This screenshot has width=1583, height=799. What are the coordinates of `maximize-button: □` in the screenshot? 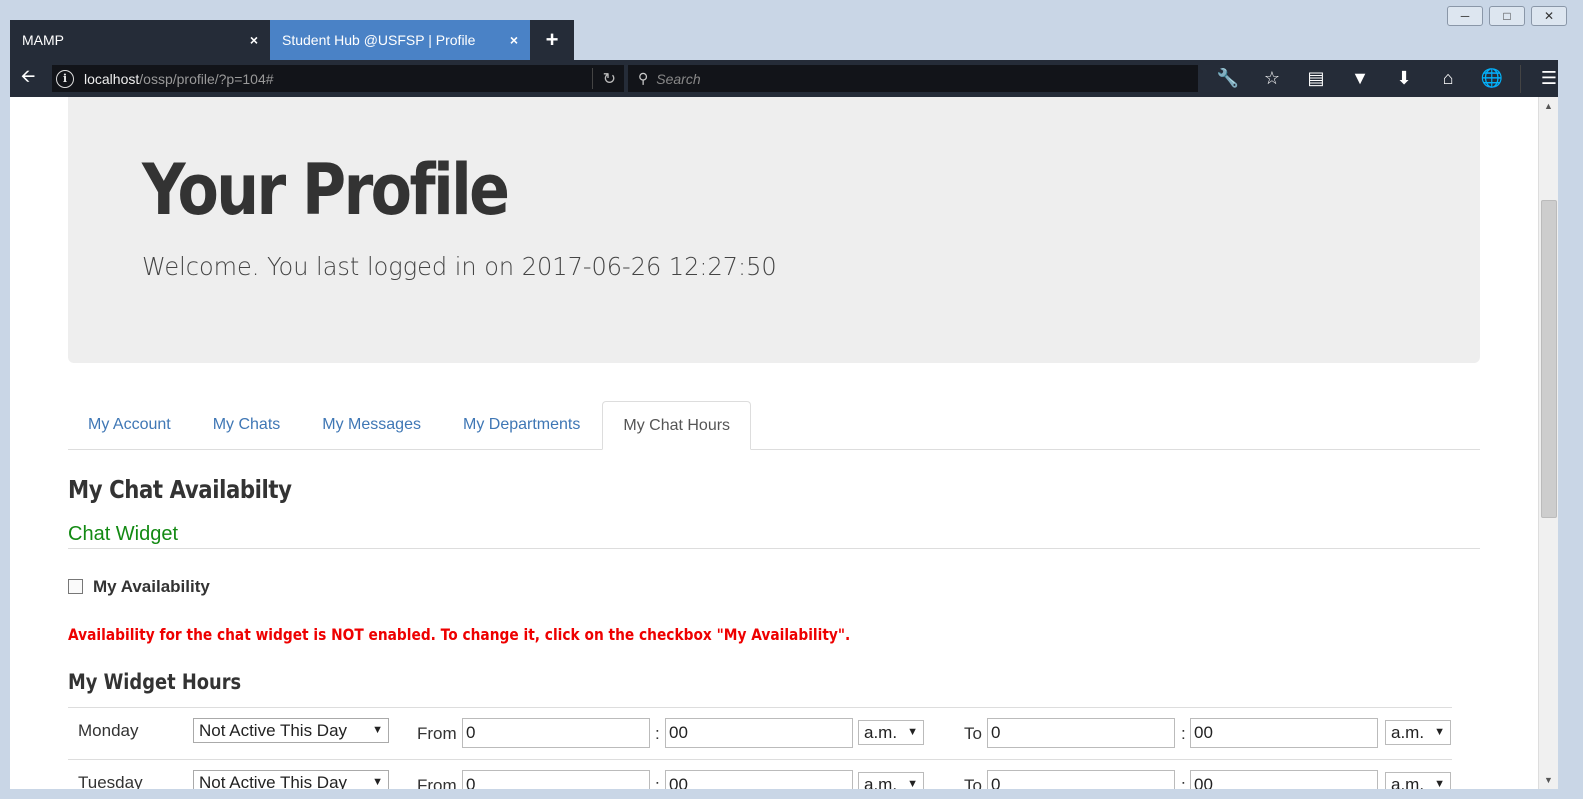 It's located at (1507, 16).